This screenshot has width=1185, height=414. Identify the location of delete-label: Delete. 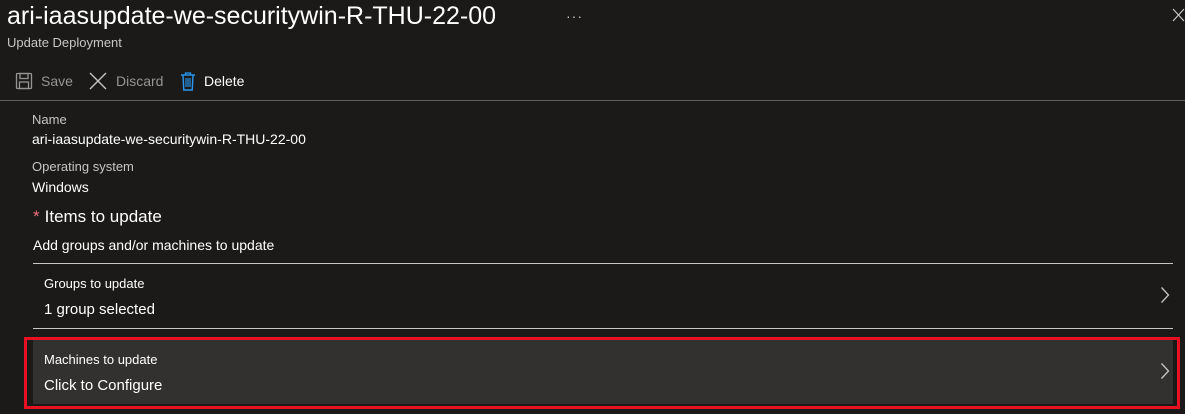
(224, 81).